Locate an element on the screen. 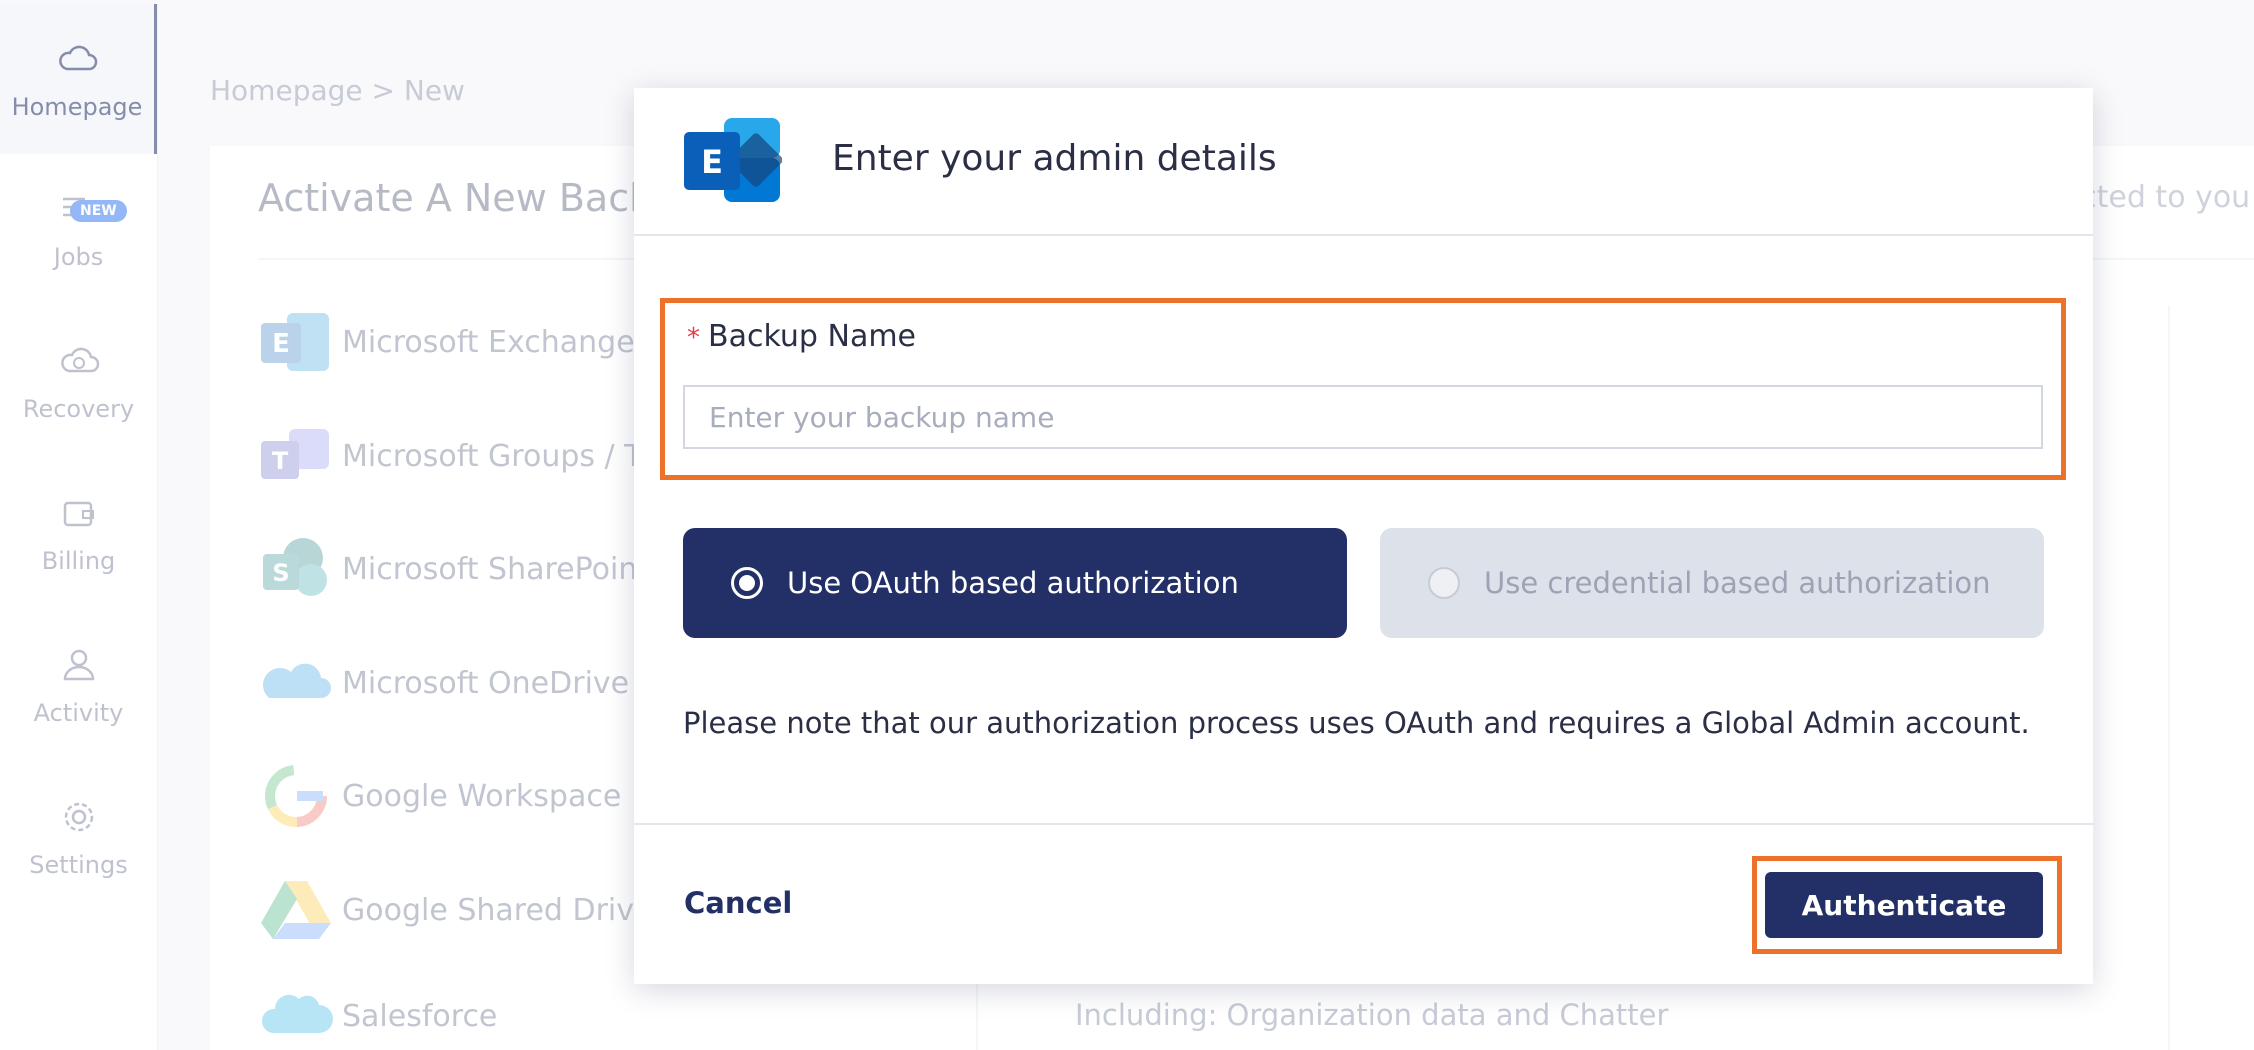 Image resolution: width=2254 pixels, height=1050 pixels. footer-divider is located at coordinates (1363, 824).